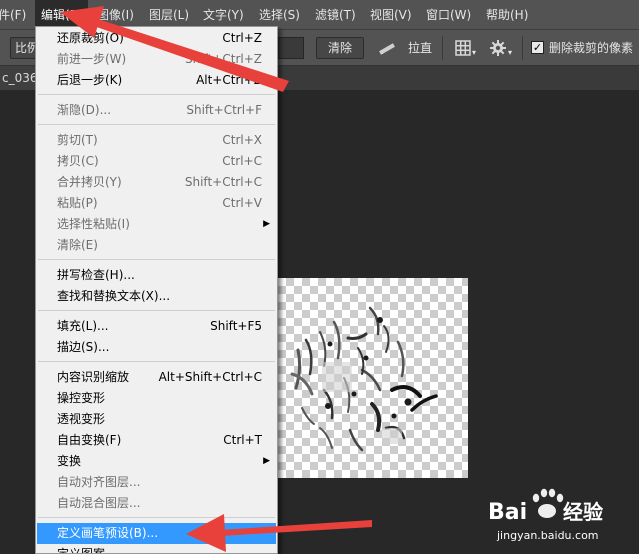  What do you see at coordinates (156, 224) in the screenshot?
I see `menu-item-paste-special: 选择性粘贴(I) ▶` at bounding box center [156, 224].